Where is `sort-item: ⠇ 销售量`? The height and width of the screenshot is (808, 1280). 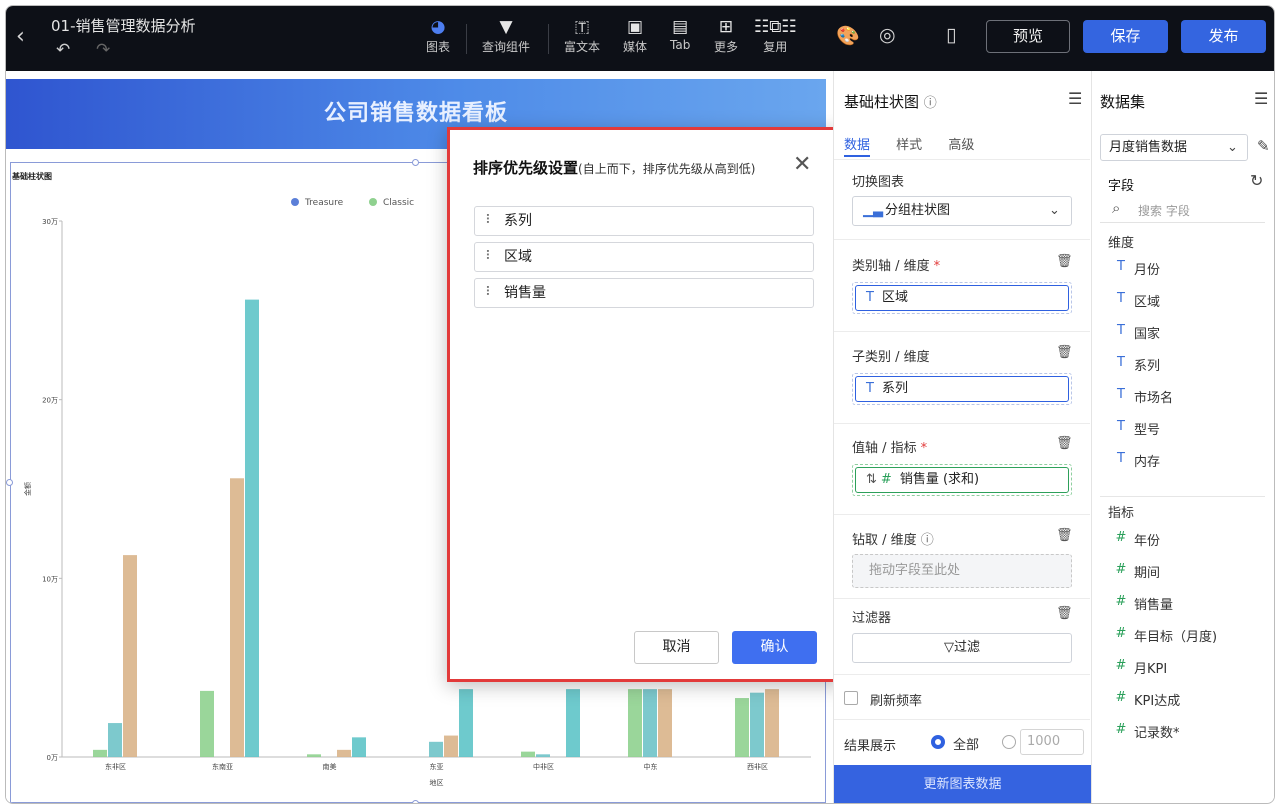 sort-item: ⠇ 销售量 is located at coordinates (644, 293).